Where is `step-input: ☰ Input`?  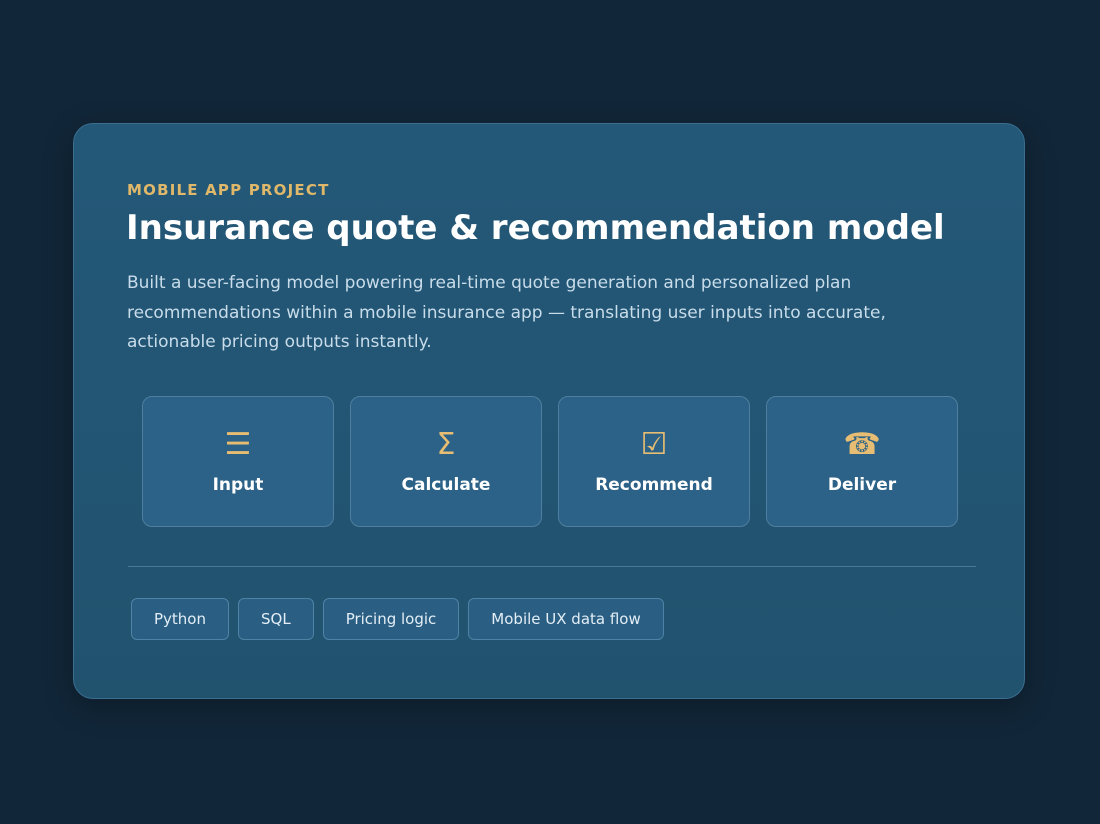
step-input: ☰ Input is located at coordinates (238, 461).